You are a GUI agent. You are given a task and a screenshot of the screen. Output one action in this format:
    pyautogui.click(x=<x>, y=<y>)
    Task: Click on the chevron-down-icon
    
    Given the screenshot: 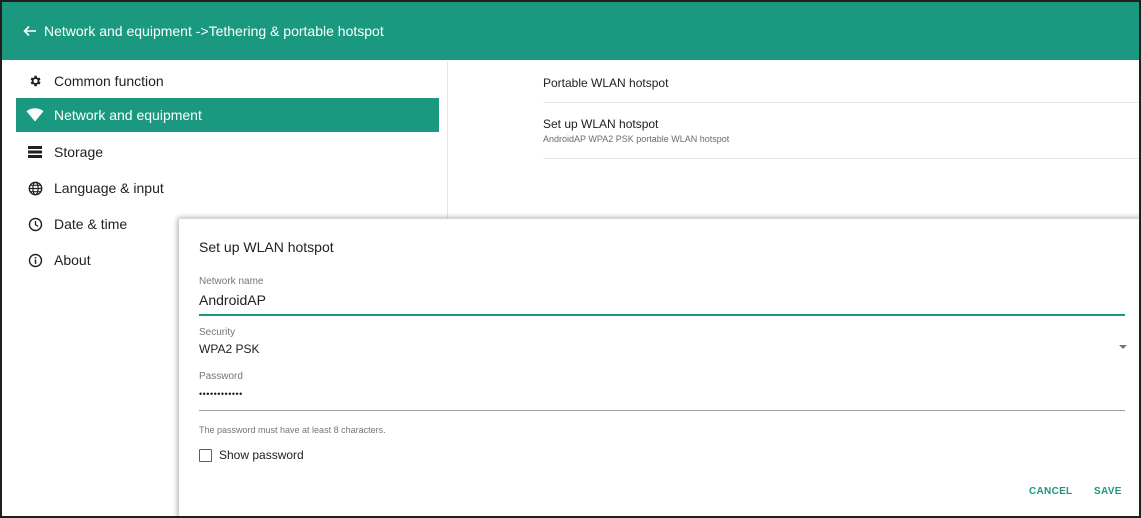 What is the action you would take?
    pyautogui.click(x=1123, y=347)
    